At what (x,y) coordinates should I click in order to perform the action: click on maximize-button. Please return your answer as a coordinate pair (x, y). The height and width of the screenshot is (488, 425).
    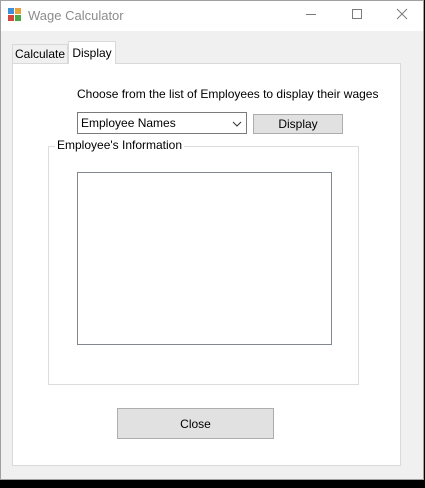
    Looking at the image, I should click on (357, 16).